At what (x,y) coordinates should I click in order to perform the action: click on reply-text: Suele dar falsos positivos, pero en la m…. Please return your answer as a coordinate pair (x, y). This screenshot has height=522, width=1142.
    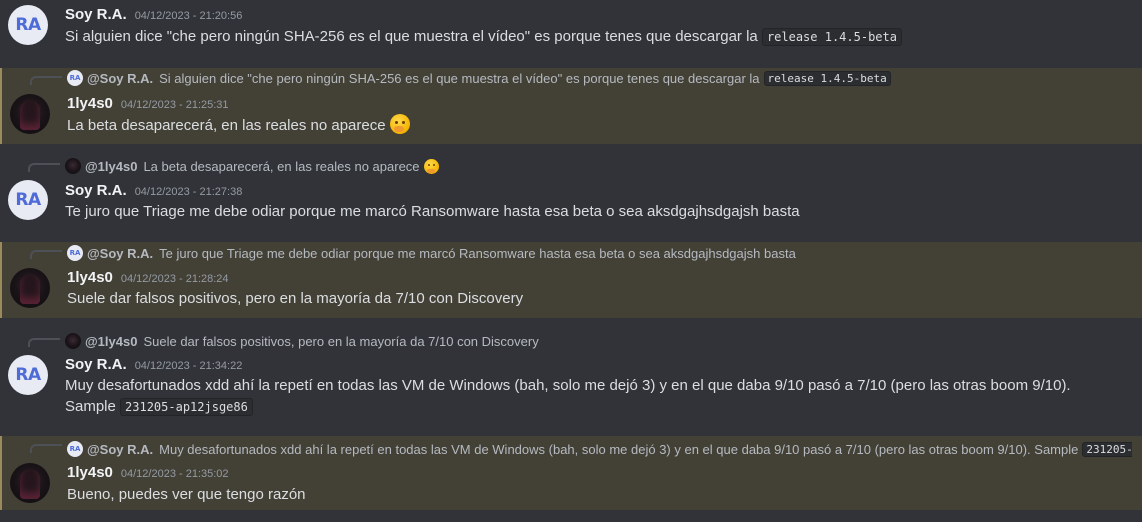
    Looking at the image, I should click on (341, 341).